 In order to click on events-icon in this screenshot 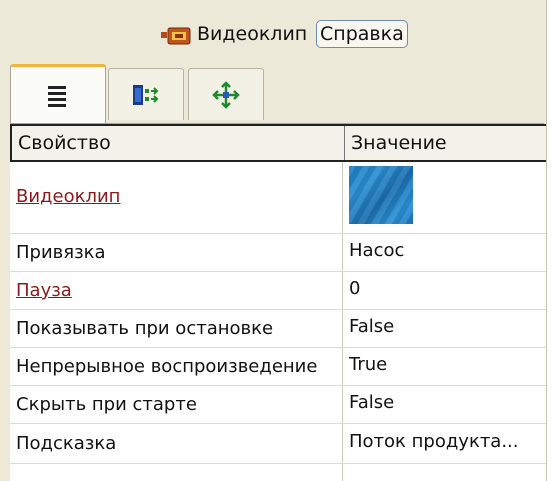, I will do `click(146, 94)`.